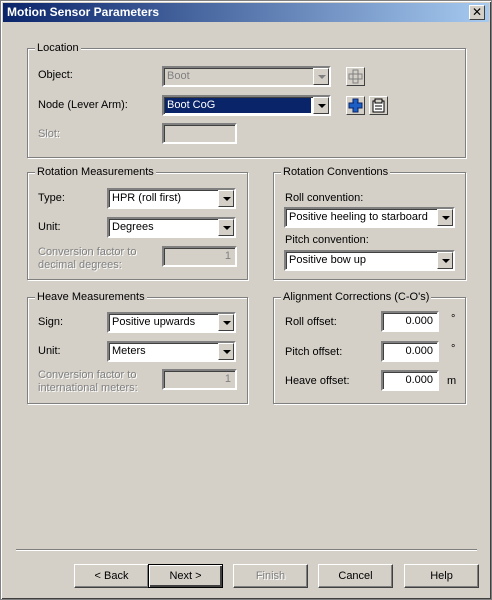  Describe the element at coordinates (49, 351) in the screenshot. I see `heave-unit-label: Unit:` at that location.